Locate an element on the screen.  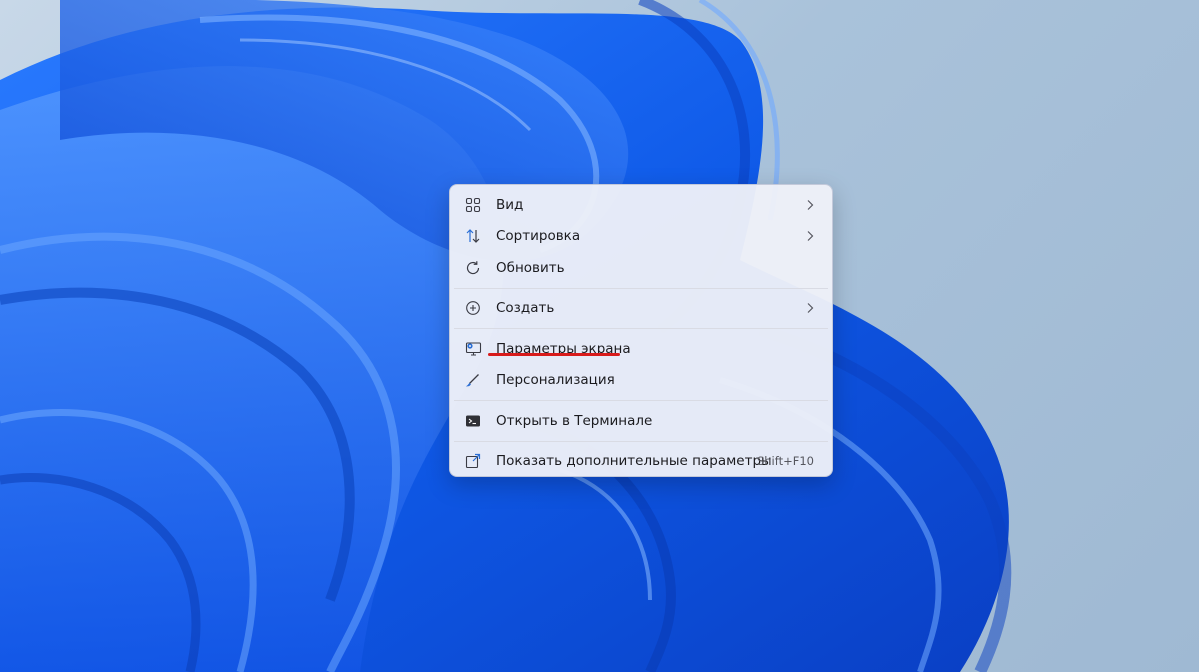
menu-item-label: Показать дополнительные параметры is located at coordinates (634, 461).